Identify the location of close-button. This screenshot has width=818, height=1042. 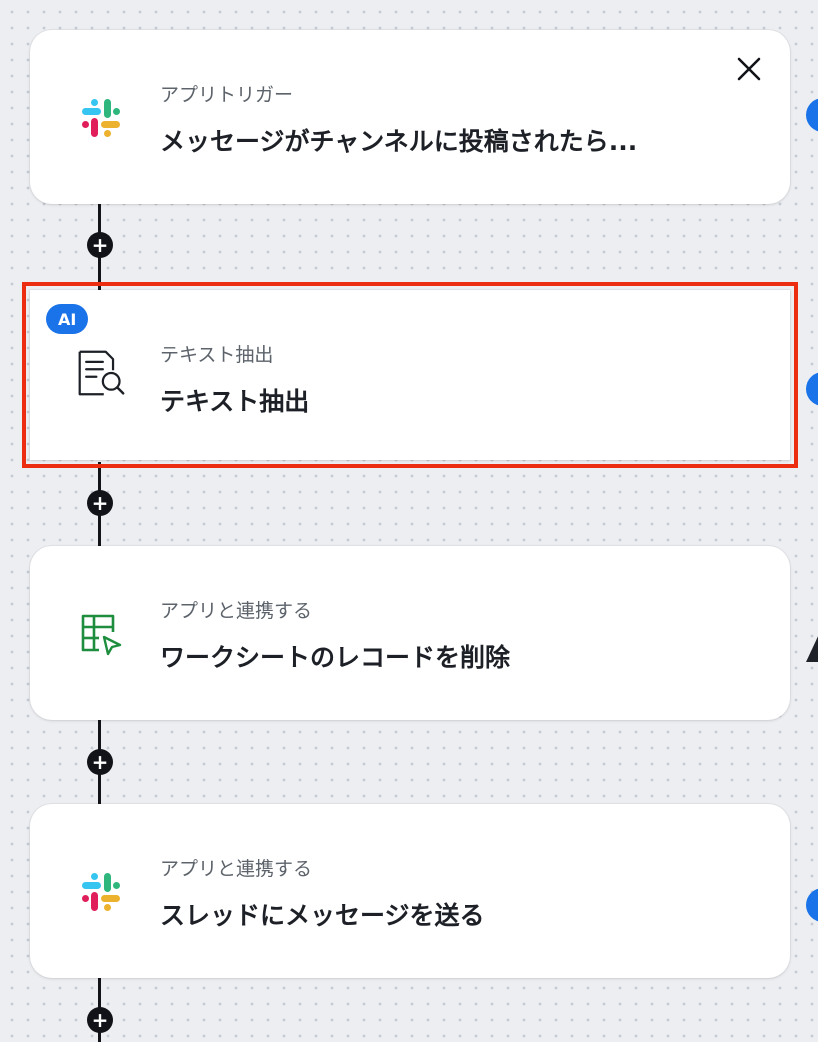
(749, 69).